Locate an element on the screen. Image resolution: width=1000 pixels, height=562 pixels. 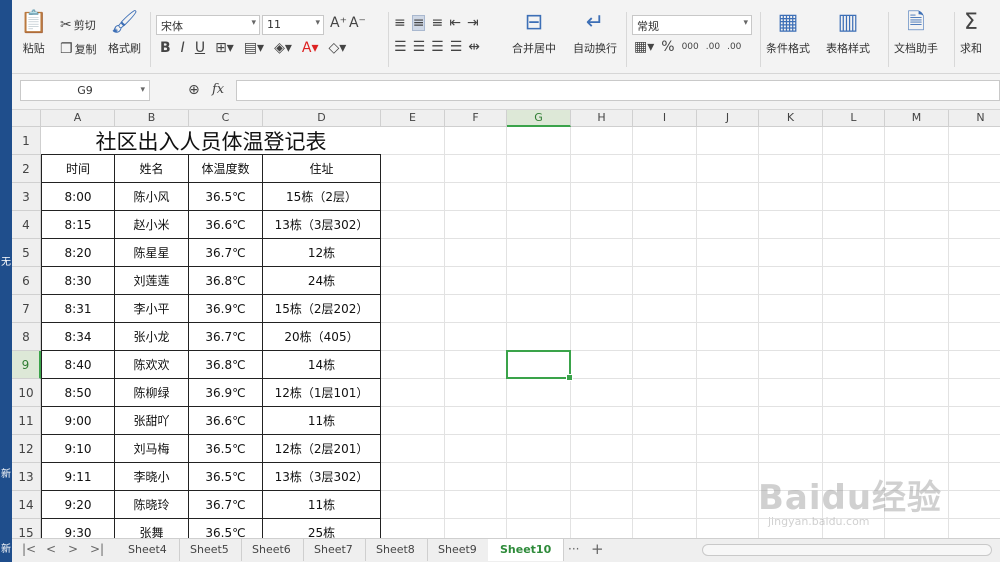
copy-button: ❐ 复制 is located at coordinates (78, 49).